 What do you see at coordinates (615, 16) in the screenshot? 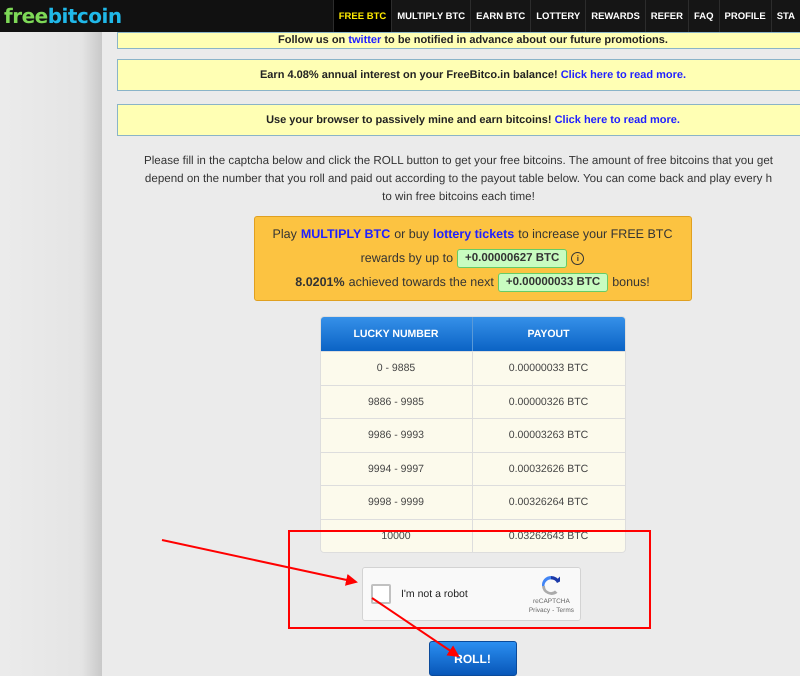
I see `nav-tab: REWARDS` at bounding box center [615, 16].